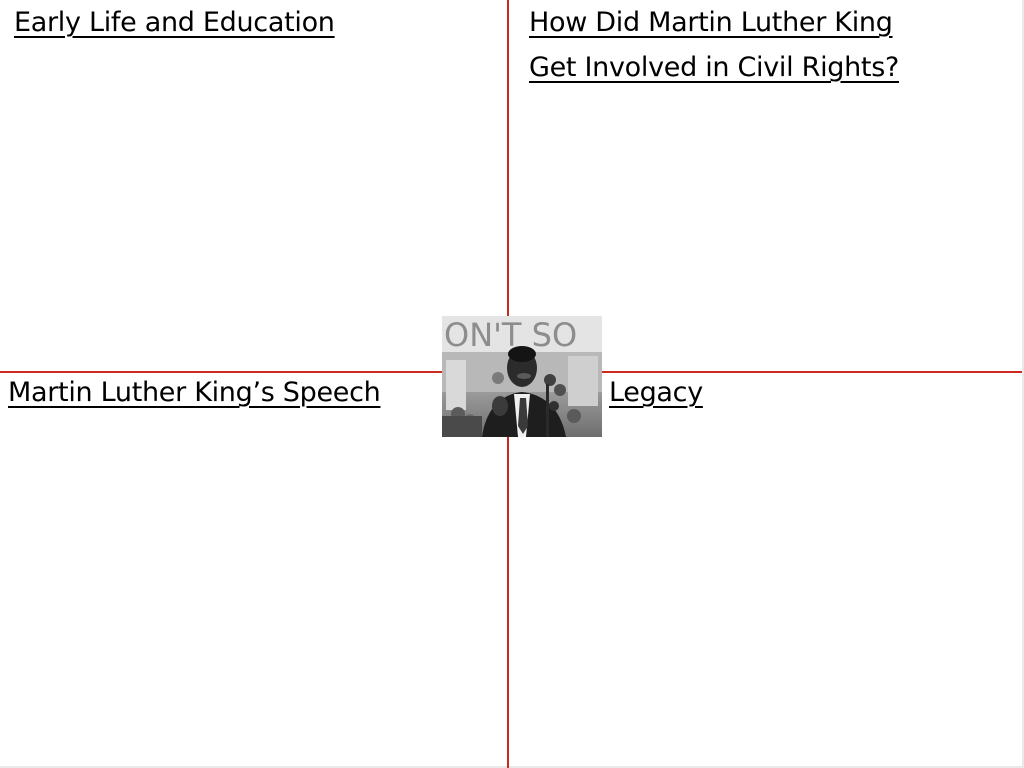 The height and width of the screenshot is (768, 1024). I want to click on mlk-speaking-photo: ON'T SO, so click(522, 376).